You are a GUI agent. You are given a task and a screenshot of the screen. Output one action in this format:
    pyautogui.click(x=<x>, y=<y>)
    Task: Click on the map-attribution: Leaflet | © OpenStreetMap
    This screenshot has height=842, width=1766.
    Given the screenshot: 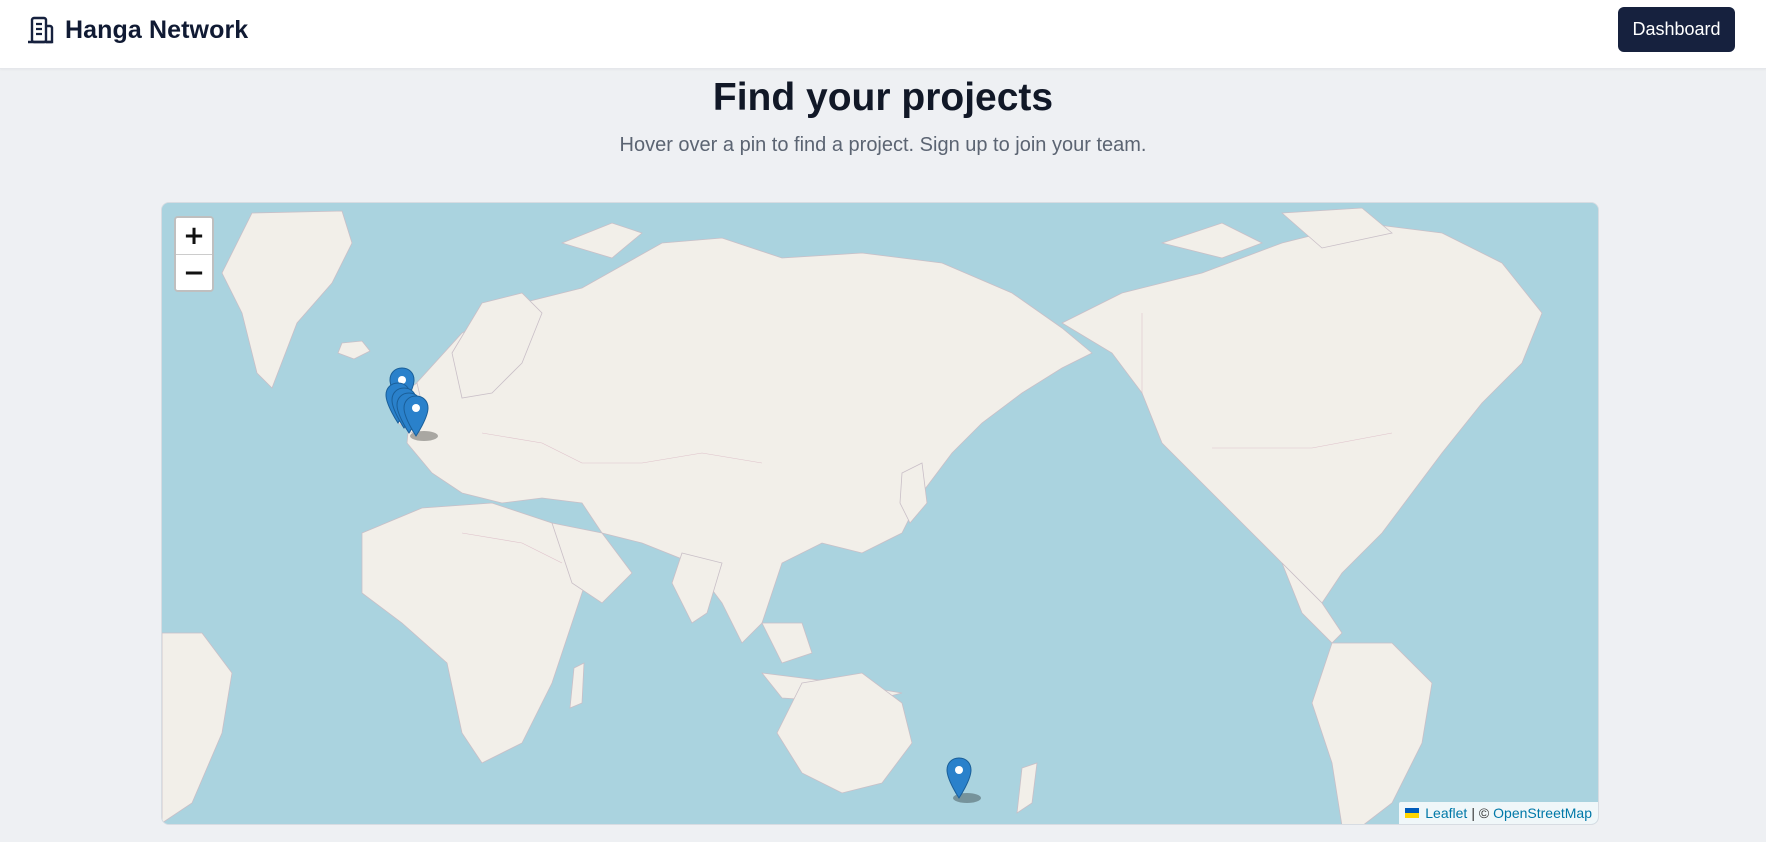 What is the action you would take?
    pyautogui.click(x=1498, y=813)
    